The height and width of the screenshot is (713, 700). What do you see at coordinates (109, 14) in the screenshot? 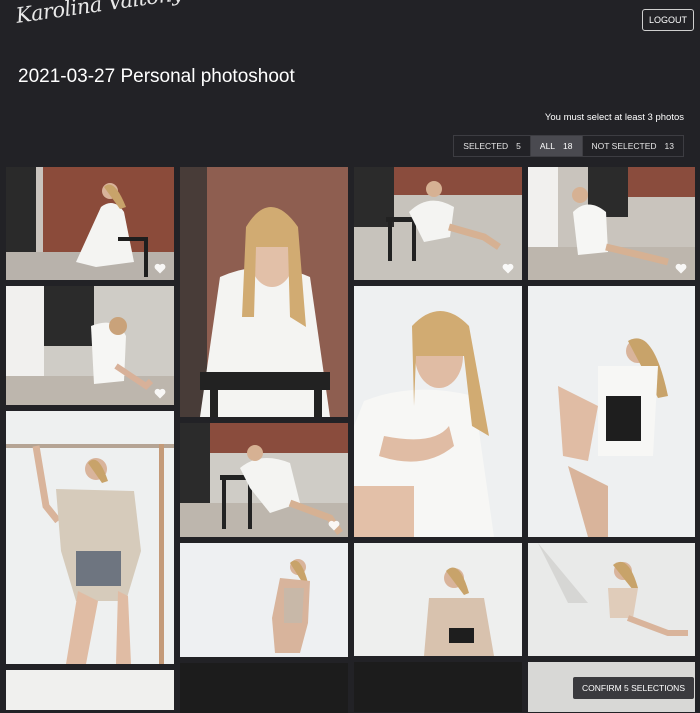
I see `brand-logo: Karolina Vaitonyte` at bounding box center [109, 14].